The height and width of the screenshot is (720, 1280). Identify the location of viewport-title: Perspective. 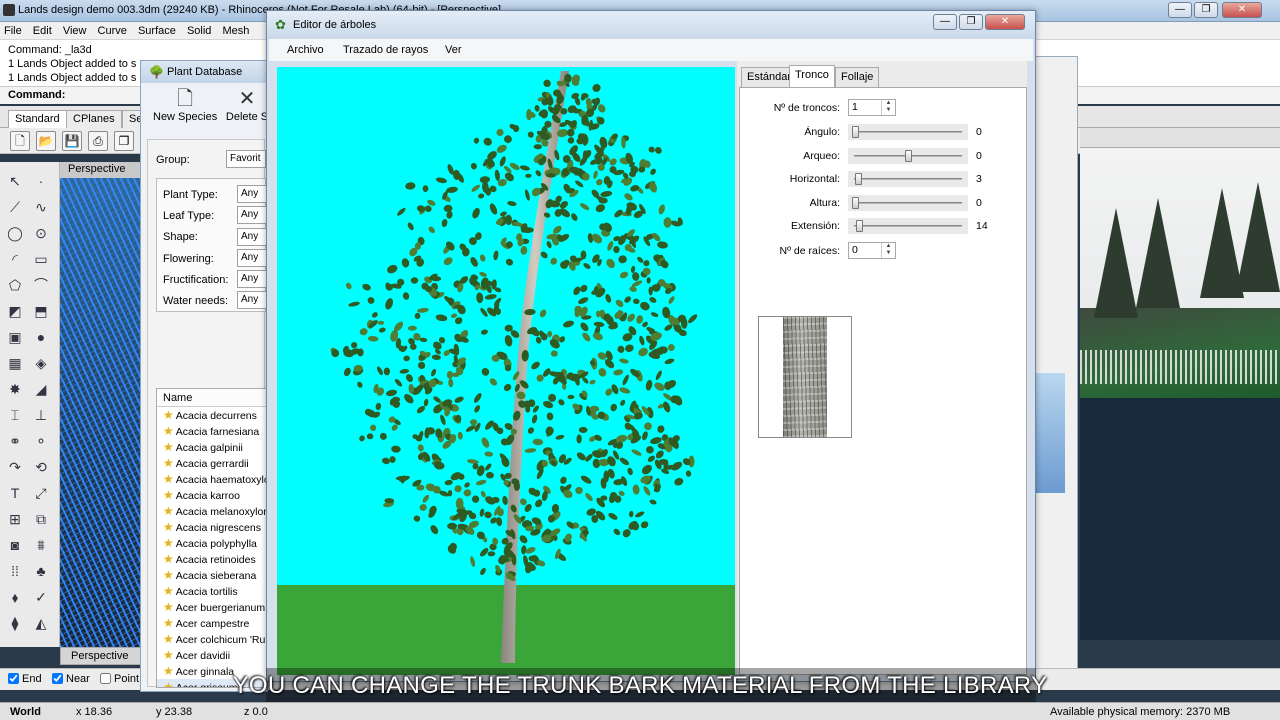
(101, 170).